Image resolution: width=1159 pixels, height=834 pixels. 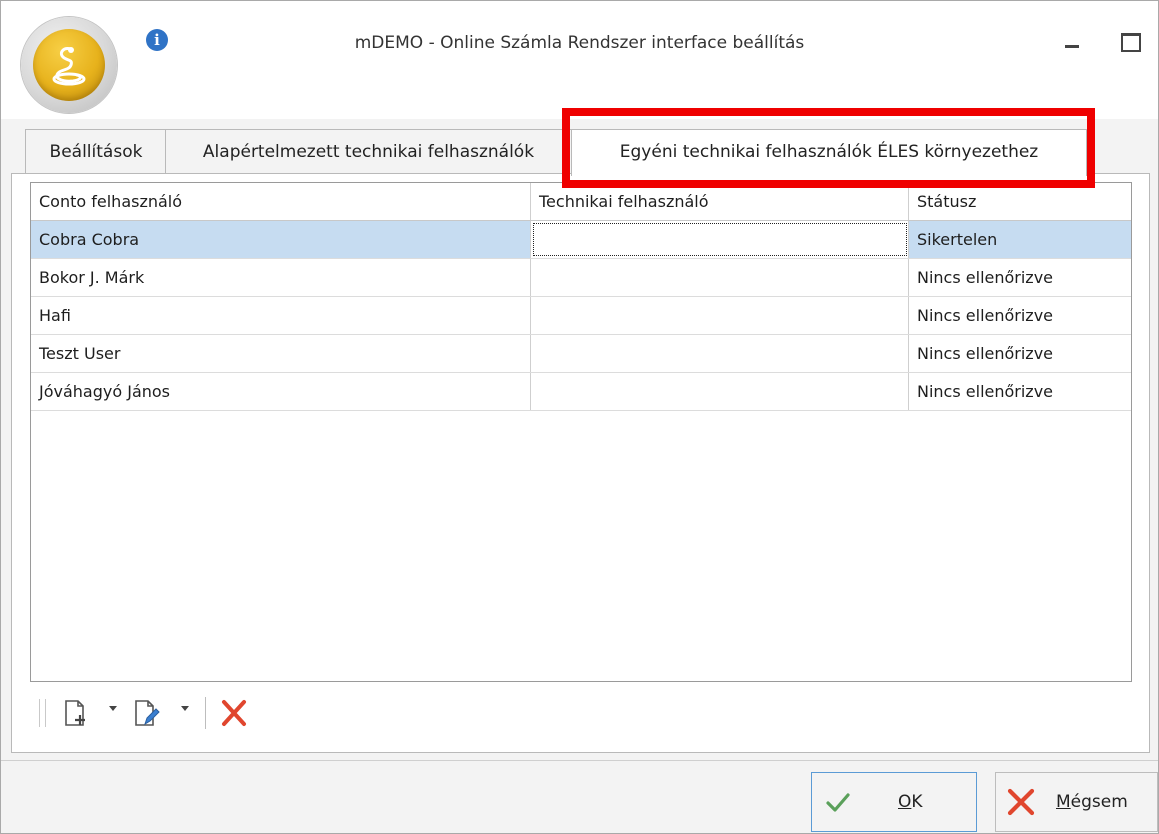 I want to click on cell-conto-user: Teszt User, so click(x=281, y=353).